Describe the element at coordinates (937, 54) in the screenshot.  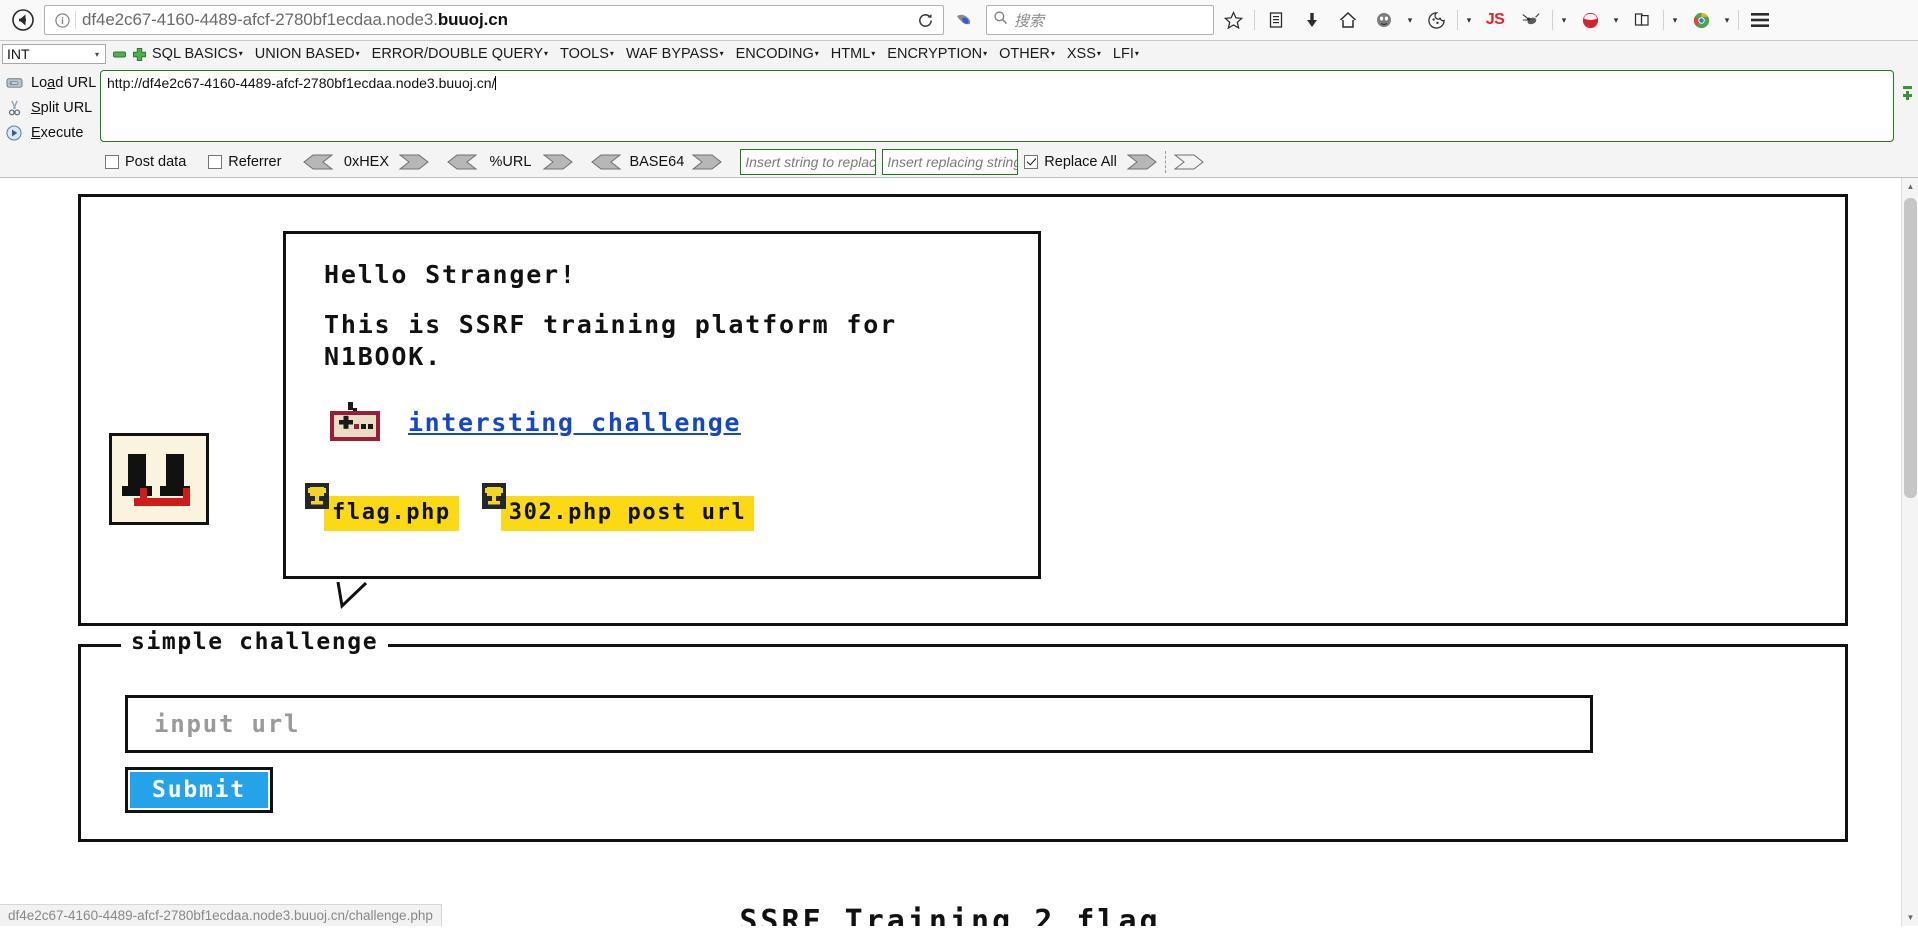
I see `hackbar-menu-encryption: ENCRYPTION▾` at that location.